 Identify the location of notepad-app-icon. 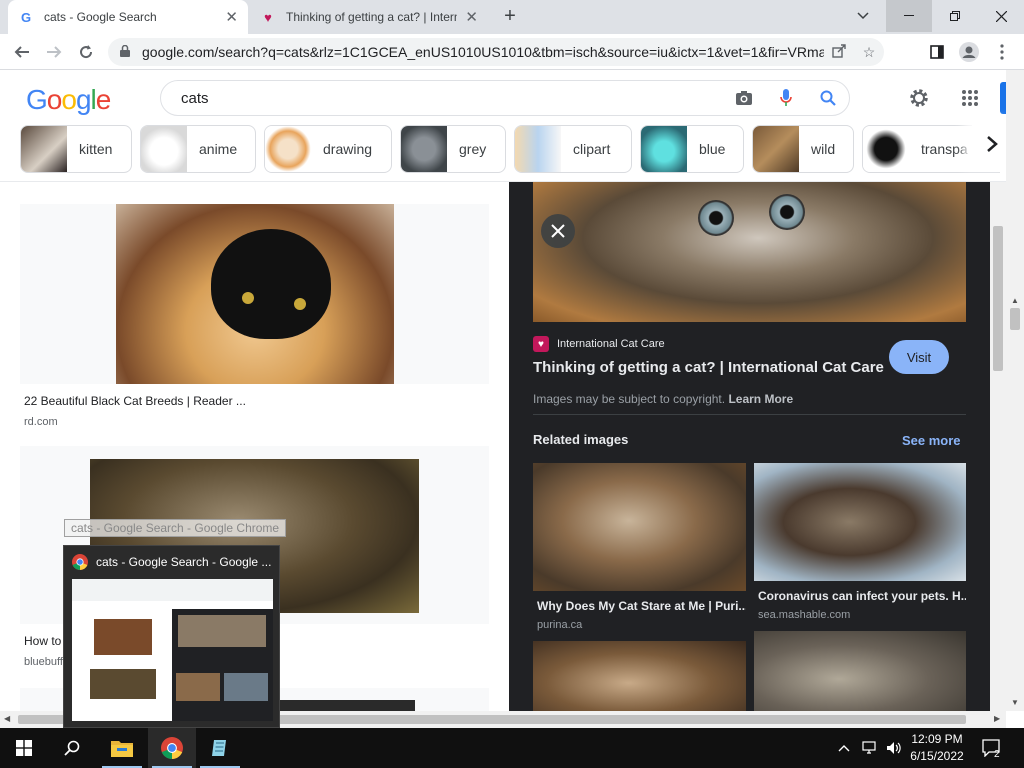
(220, 748).